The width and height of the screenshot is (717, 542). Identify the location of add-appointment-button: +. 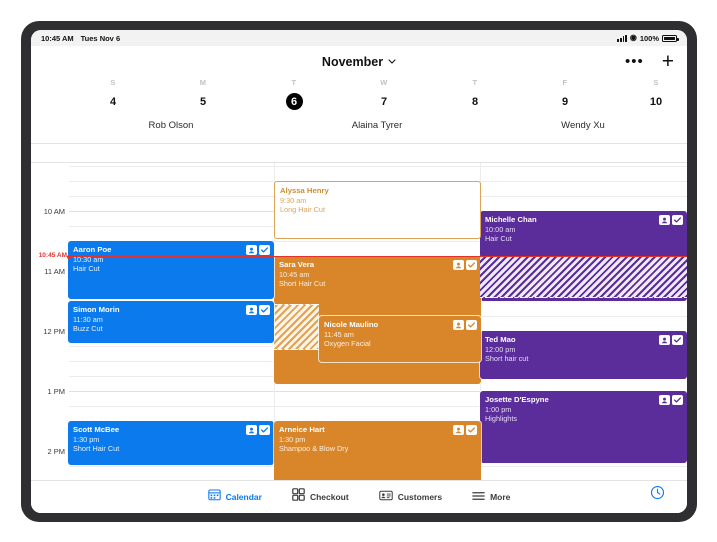
(668, 61).